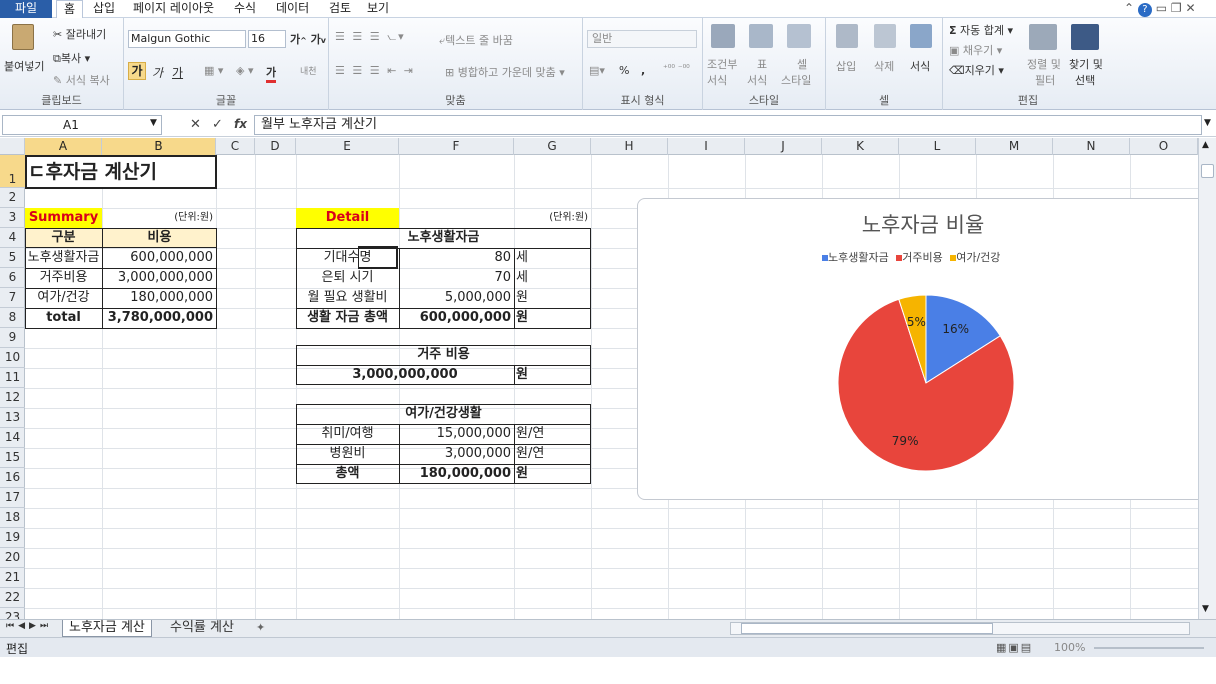 The width and height of the screenshot is (1216, 684). What do you see at coordinates (12, 578) in the screenshot?
I see `row-header-21: 21` at bounding box center [12, 578].